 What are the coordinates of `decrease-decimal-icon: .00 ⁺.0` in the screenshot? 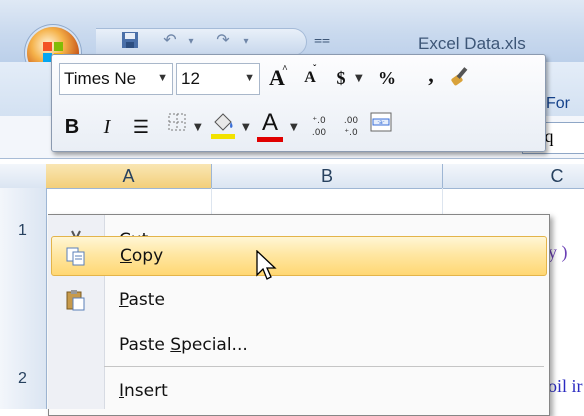 It's located at (351, 127).